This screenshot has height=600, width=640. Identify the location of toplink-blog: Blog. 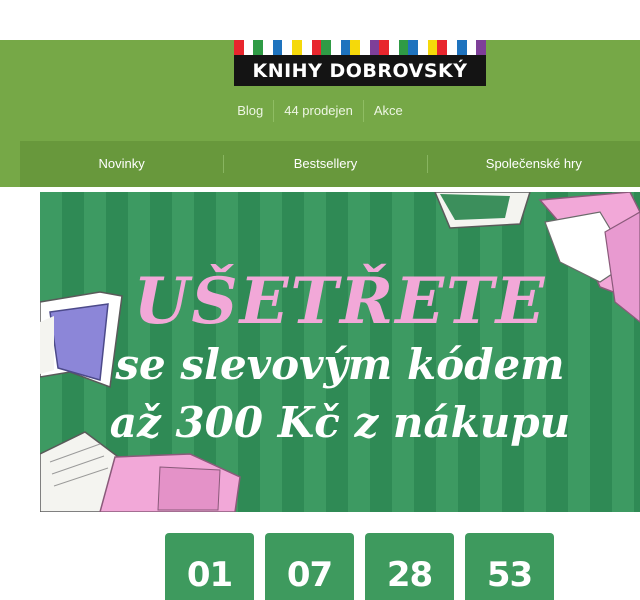
(250, 111).